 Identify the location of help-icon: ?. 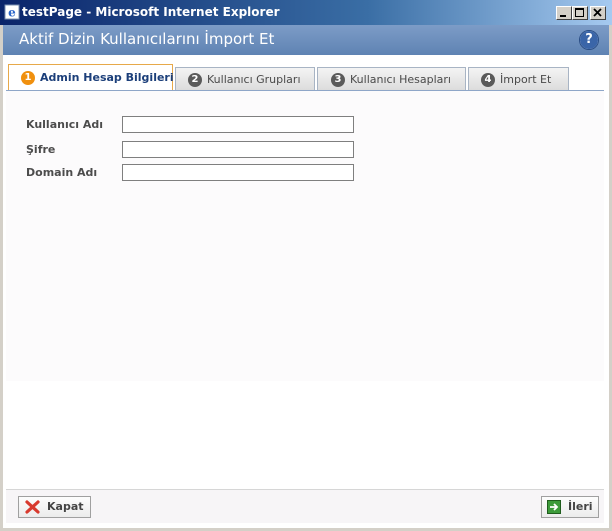
(589, 40).